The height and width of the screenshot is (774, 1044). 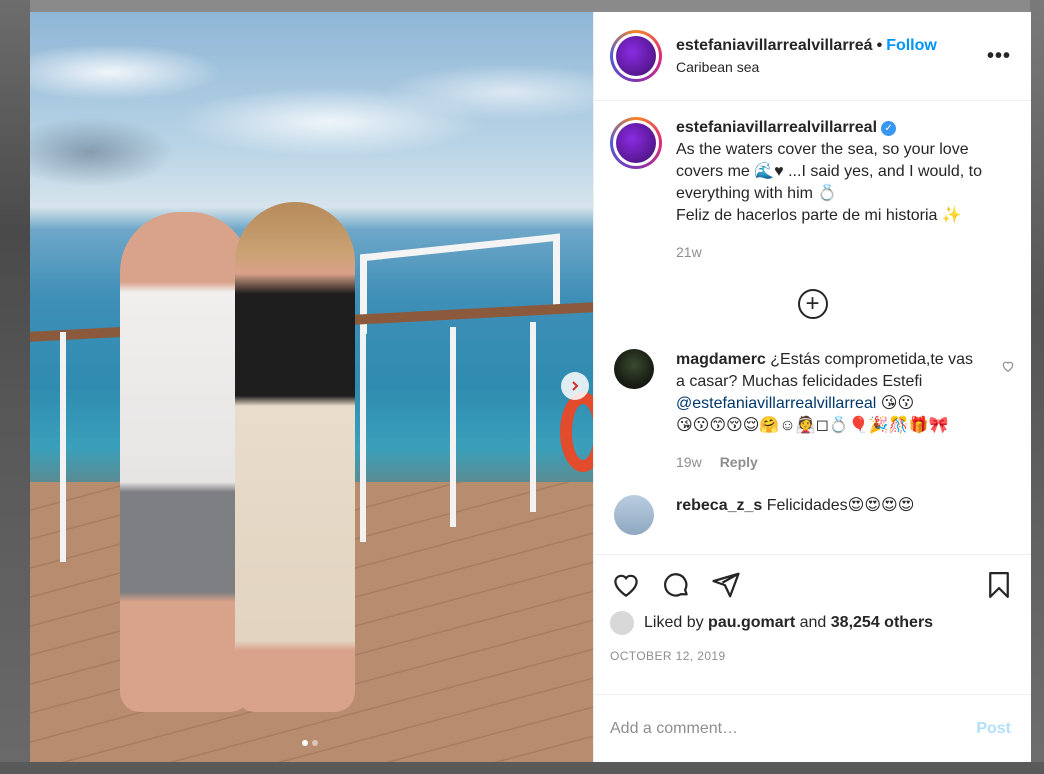 What do you see at coordinates (739, 462) in the screenshot?
I see `comment-reply-button: Reply` at bounding box center [739, 462].